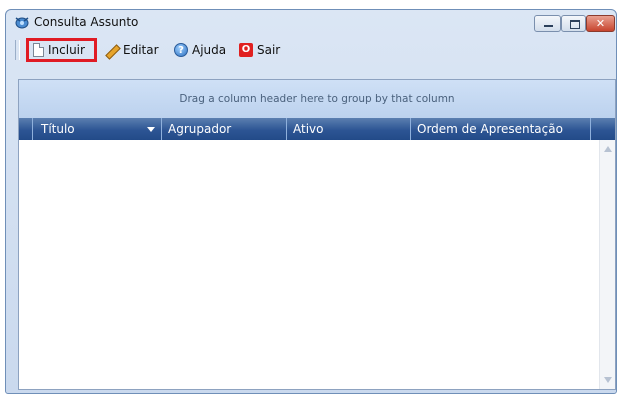 The width and height of the screenshot is (619, 396). I want to click on pencil-icon, so click(111, 50).